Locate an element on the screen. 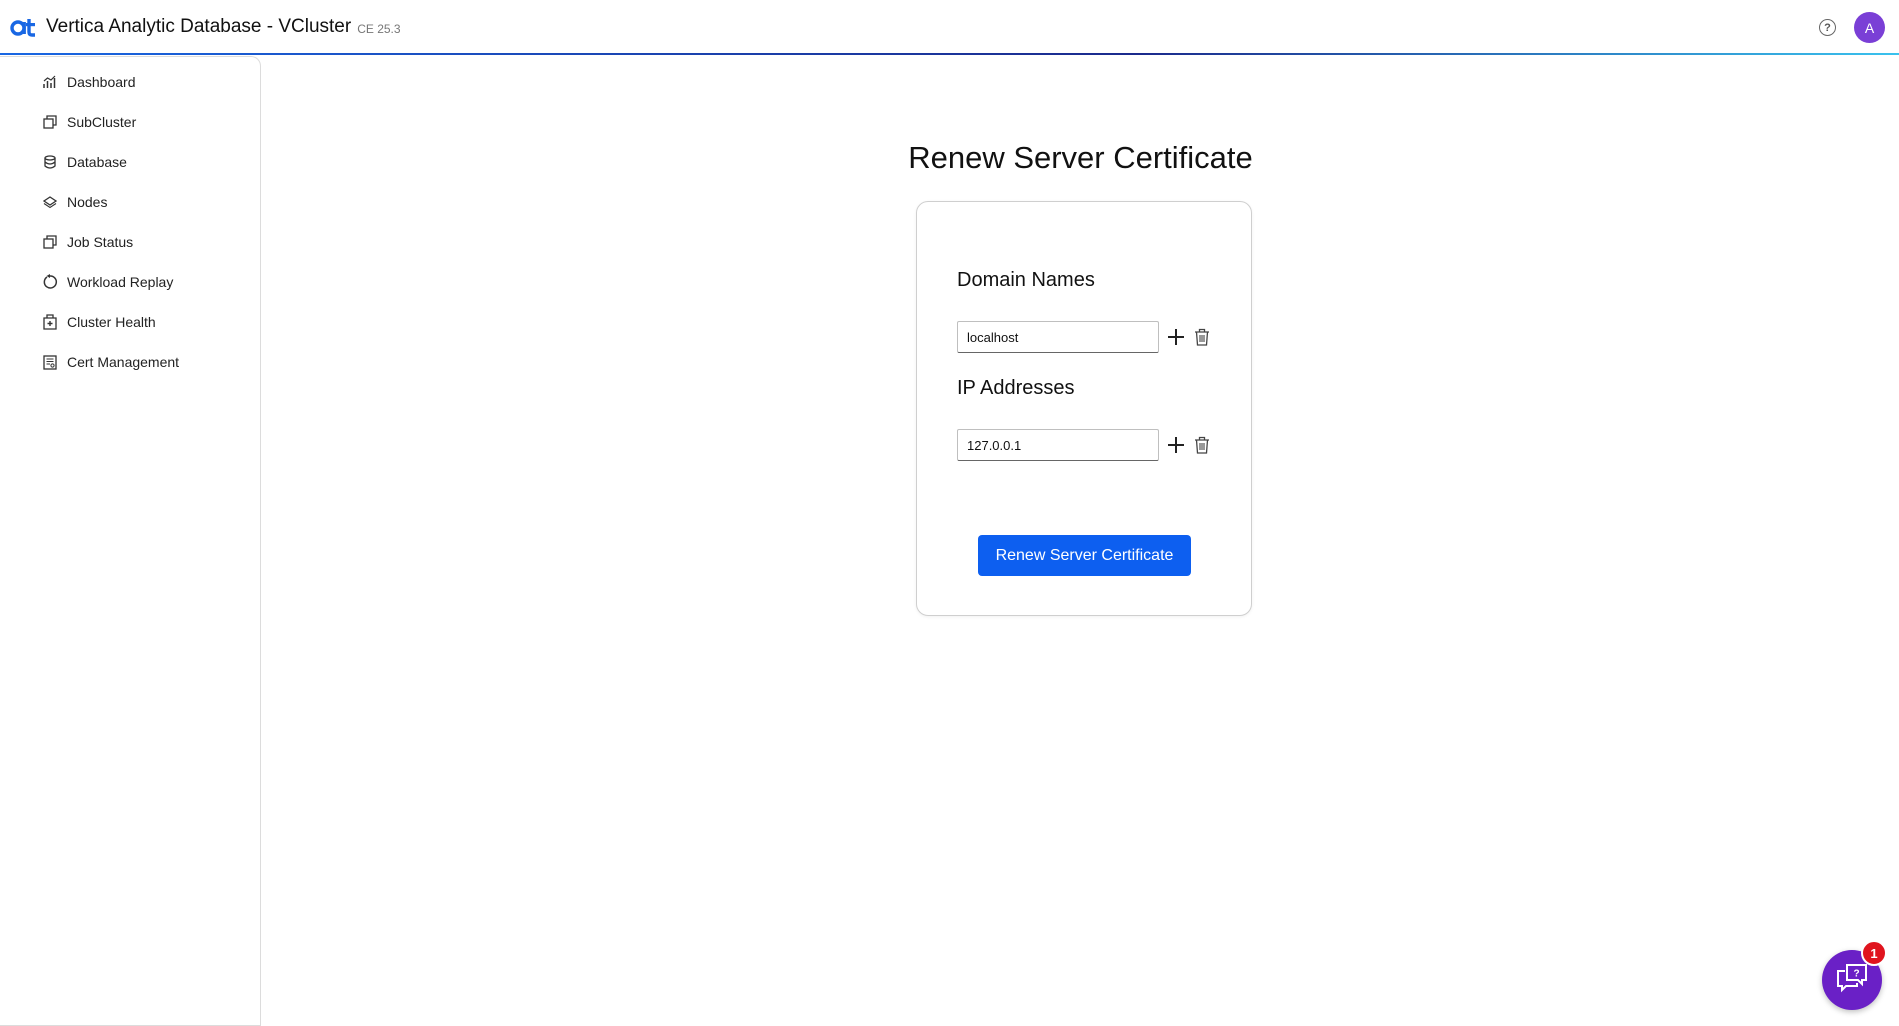  header-divider is located at coordinates (949, 54).